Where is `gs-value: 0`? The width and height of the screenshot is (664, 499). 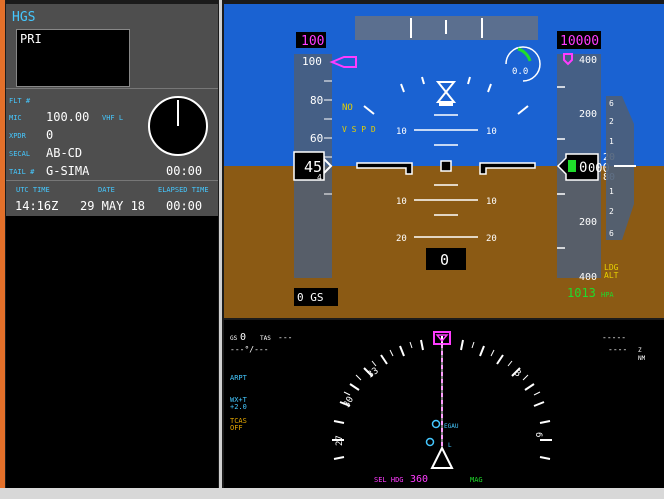
gs-value: 0 is located at coordinates (243, 337).